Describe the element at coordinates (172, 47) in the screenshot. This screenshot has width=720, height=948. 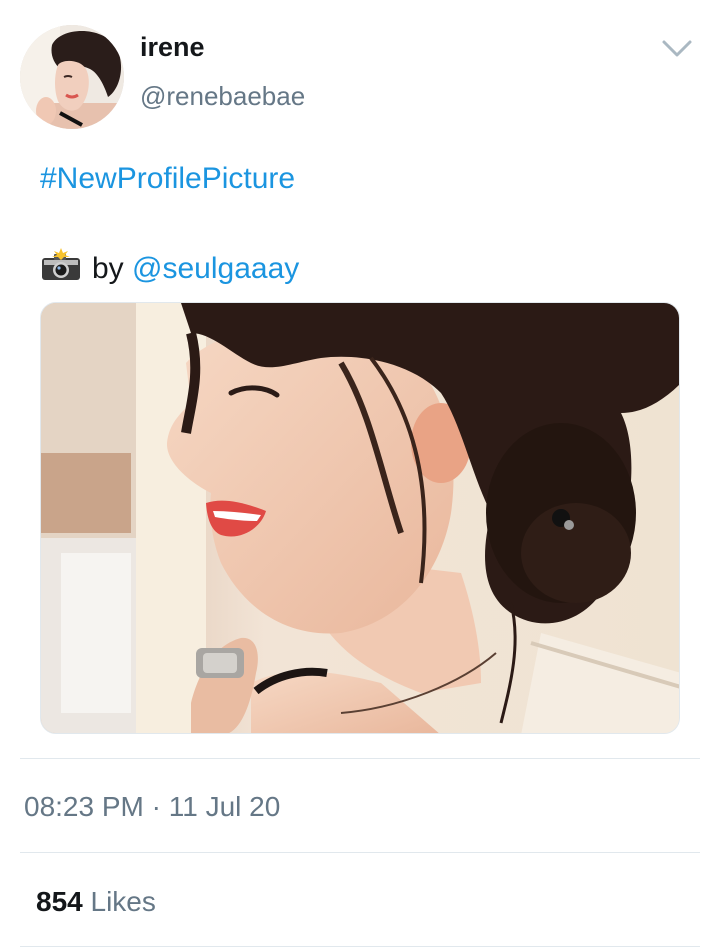
I see `author-display-name: irene` at that location.